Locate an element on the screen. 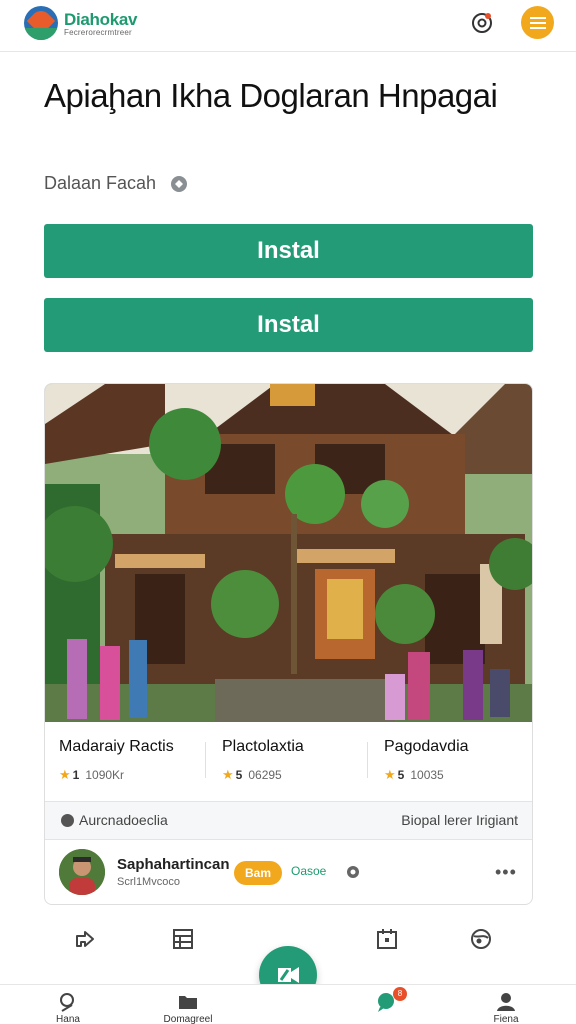  share-icon is located at coordinates (86, 939).